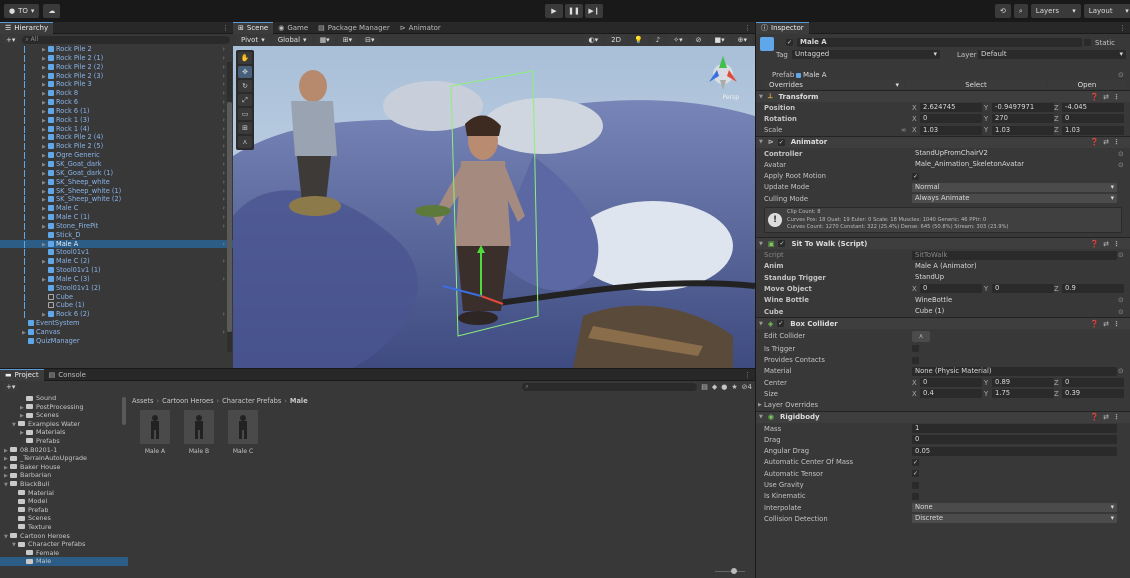 The image size is (1130, 578). What do you see at coordinates (22, 374) in the screenshot?
I see `tab-project: ▬ Project` at bounding box center [22, 374].